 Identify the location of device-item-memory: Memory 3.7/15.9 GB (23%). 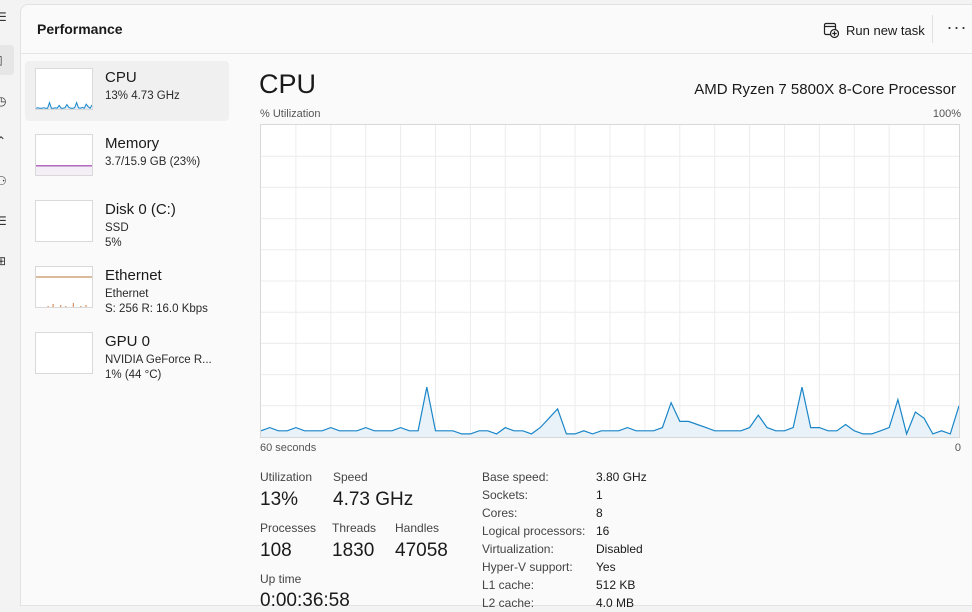
(127, 157).